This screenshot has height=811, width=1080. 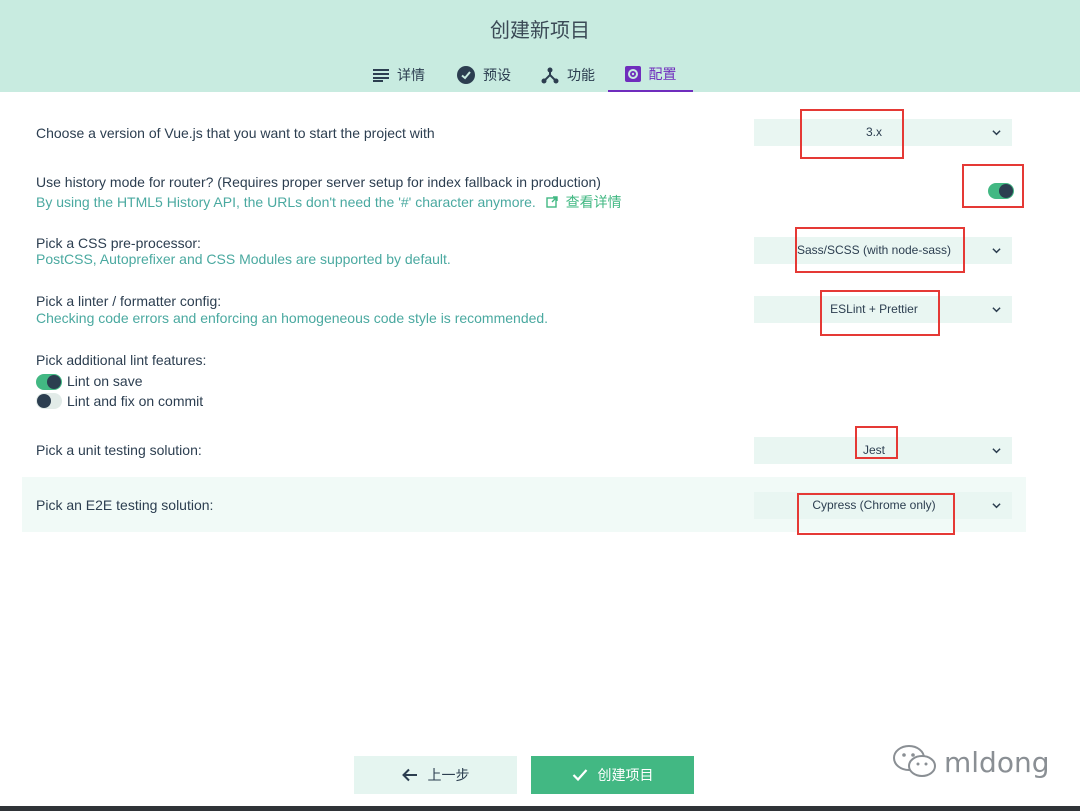 What do you see at coordinates (625, 776) in the screenshot?
I see `create-project-label: 创建项目` at bounding box center [625, 776].